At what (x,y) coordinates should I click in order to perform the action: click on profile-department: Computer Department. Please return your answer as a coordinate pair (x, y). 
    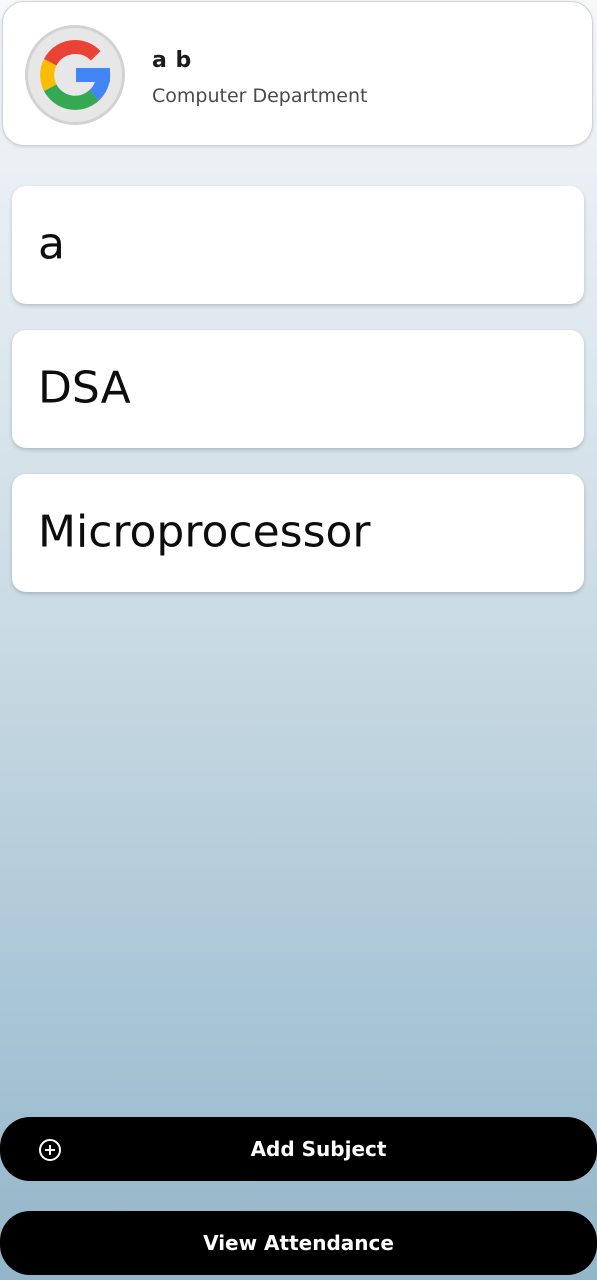
    Looking at the image, I should click on (260, 96).